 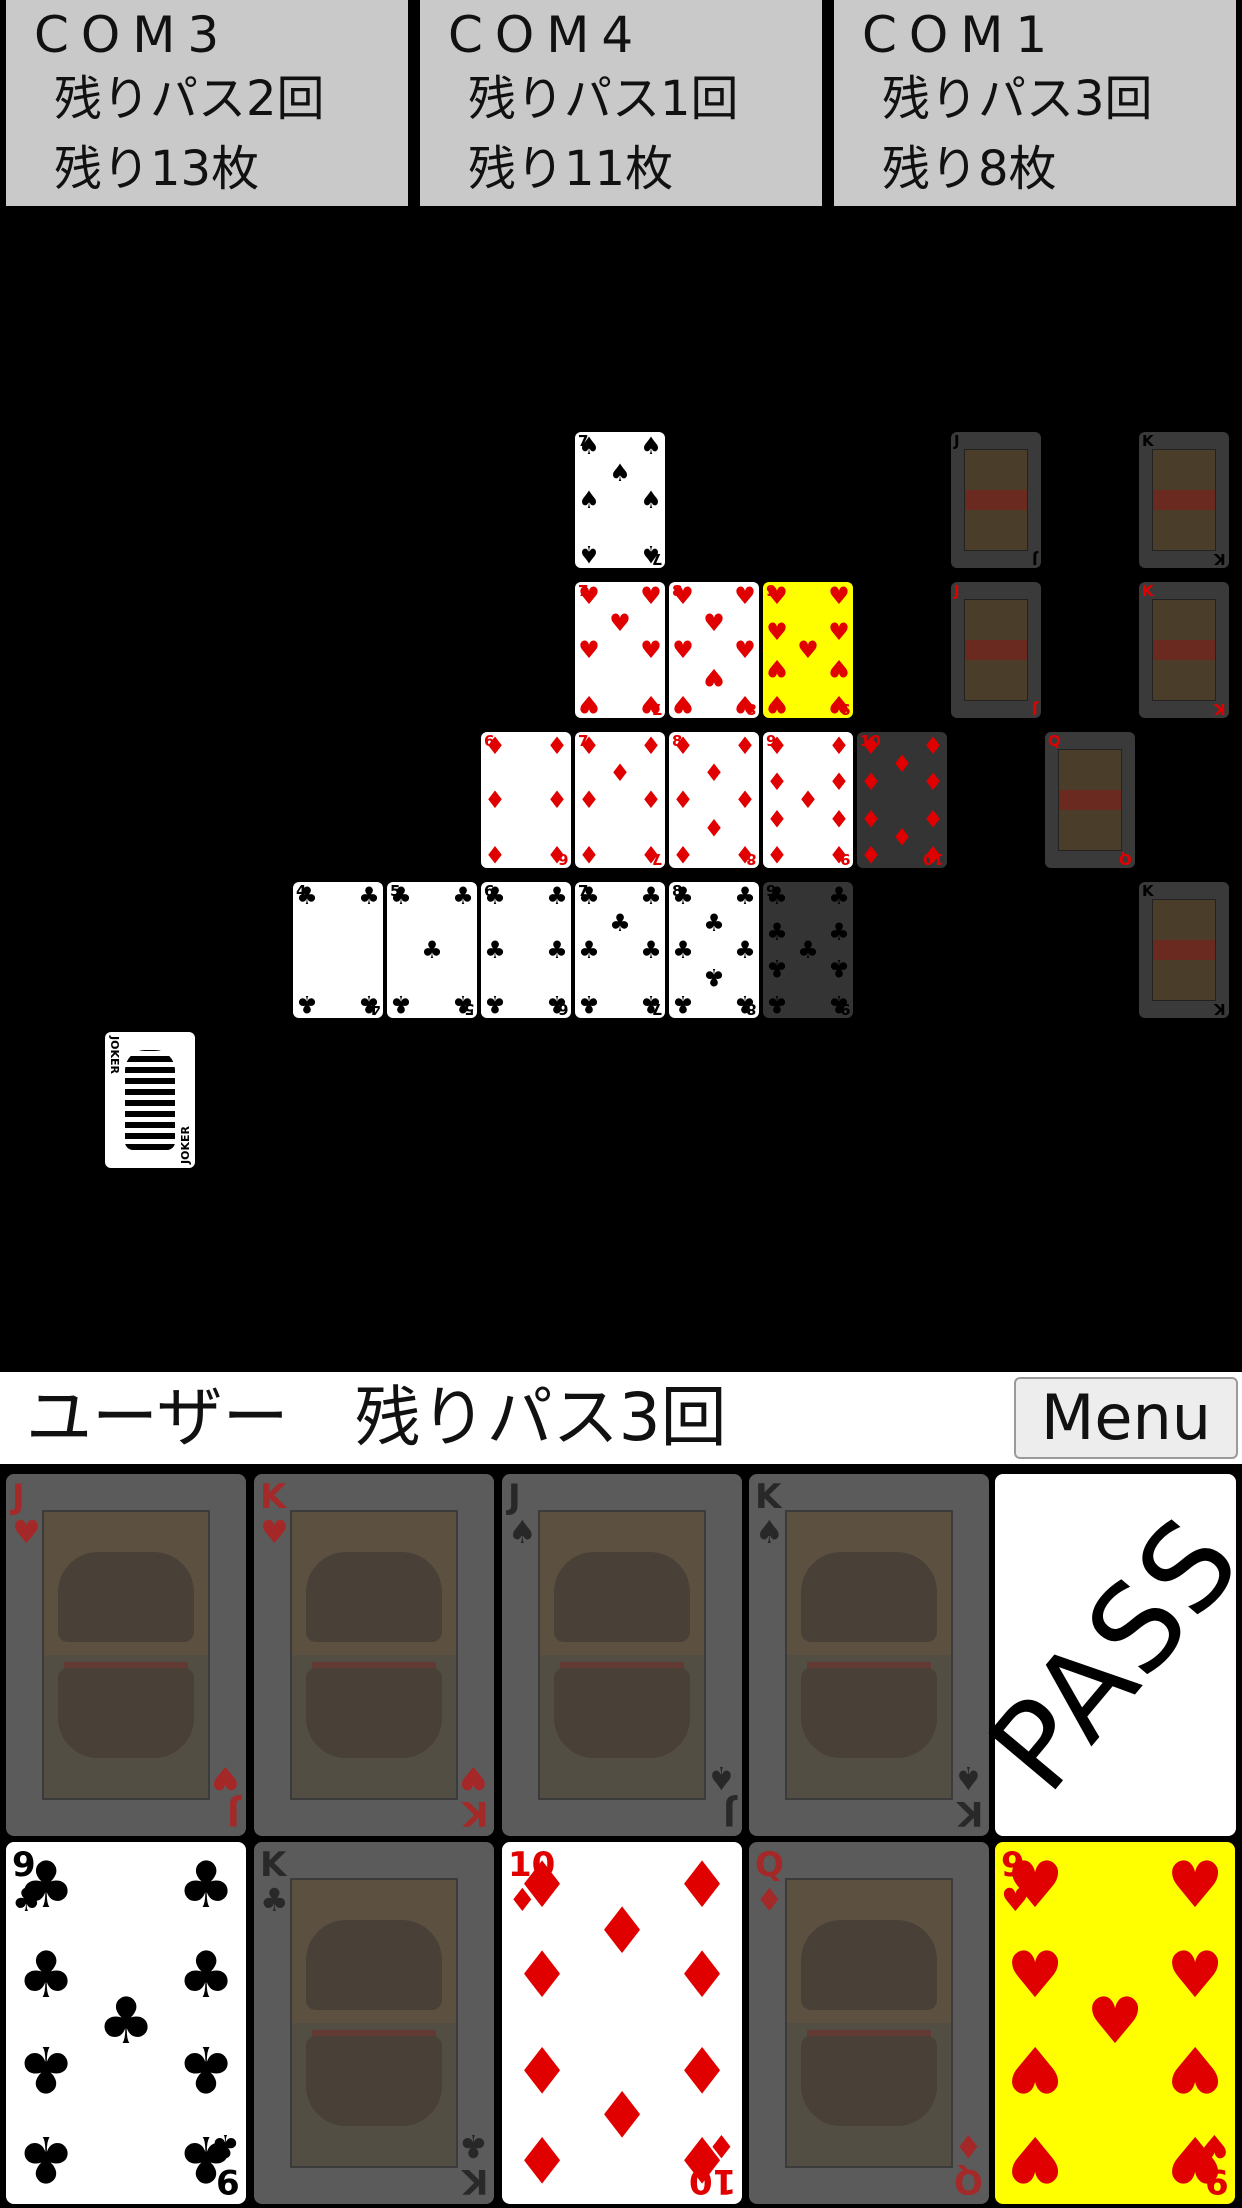 What do you see at coordinates (933, 859) in the screenshot?
I see `card-rank: 10` at bounding box center [933, 859].